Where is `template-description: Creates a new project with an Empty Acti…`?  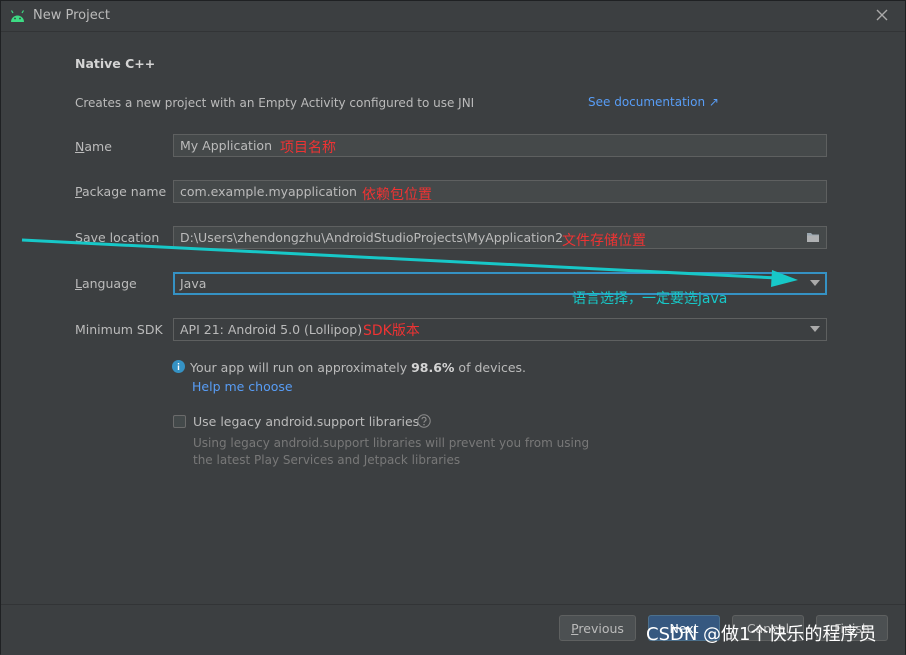 template-description: Creates a new project with an Empty Acti… is located at coordinates (275, 103).